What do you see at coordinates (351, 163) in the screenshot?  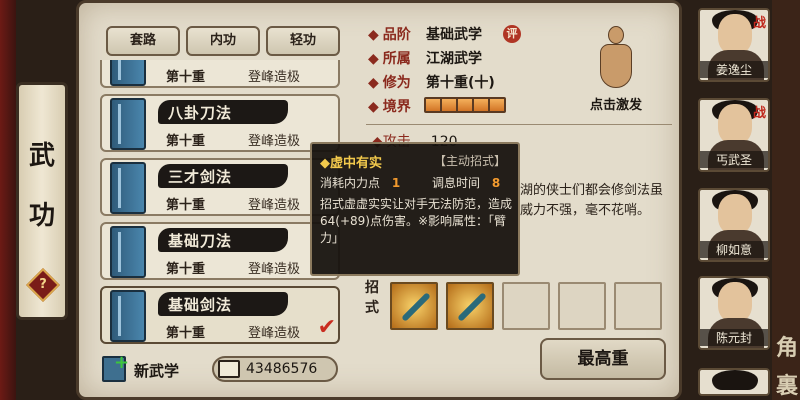 I see `tooltip-move-name: ◆虚中有实` at bounding box center [351, 163].